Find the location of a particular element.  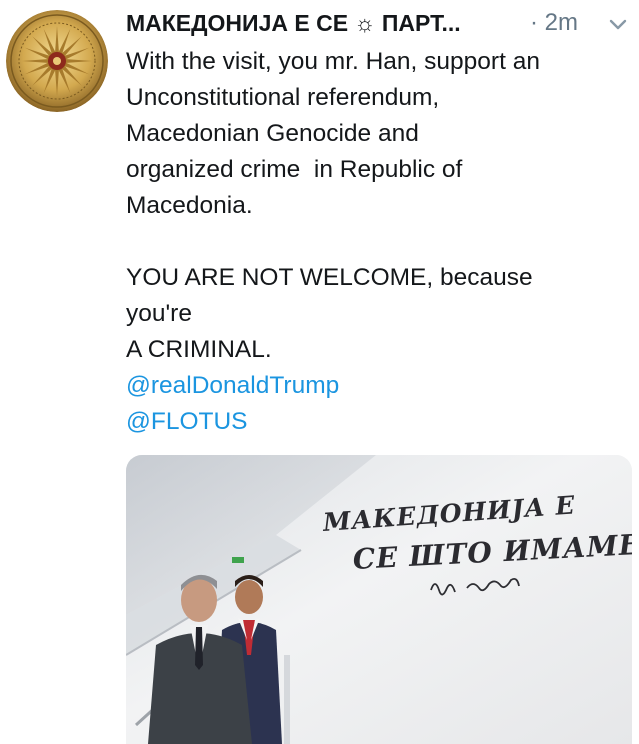

tweet-text-line: YOU ARE NOT WELCOME, because is located at coordinates (329, 277).